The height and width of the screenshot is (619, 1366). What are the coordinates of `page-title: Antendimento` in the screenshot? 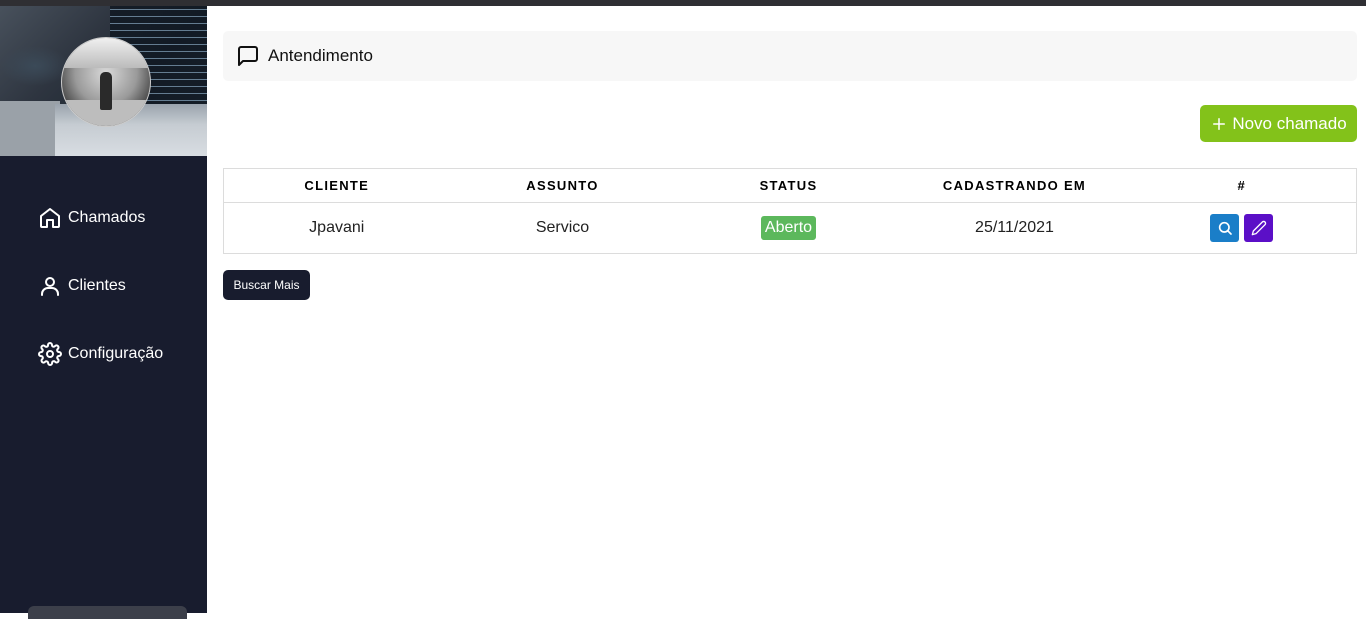 It's located at (320, 55).